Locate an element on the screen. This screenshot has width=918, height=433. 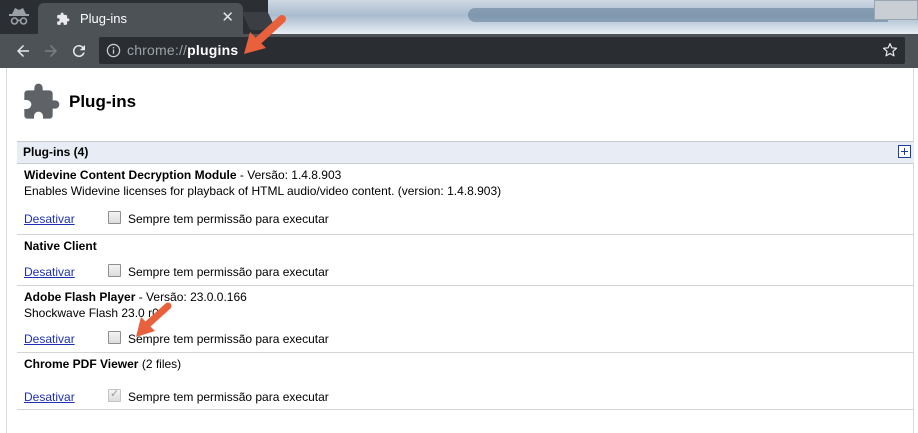
star-icon is located at coordinates (890, 50).